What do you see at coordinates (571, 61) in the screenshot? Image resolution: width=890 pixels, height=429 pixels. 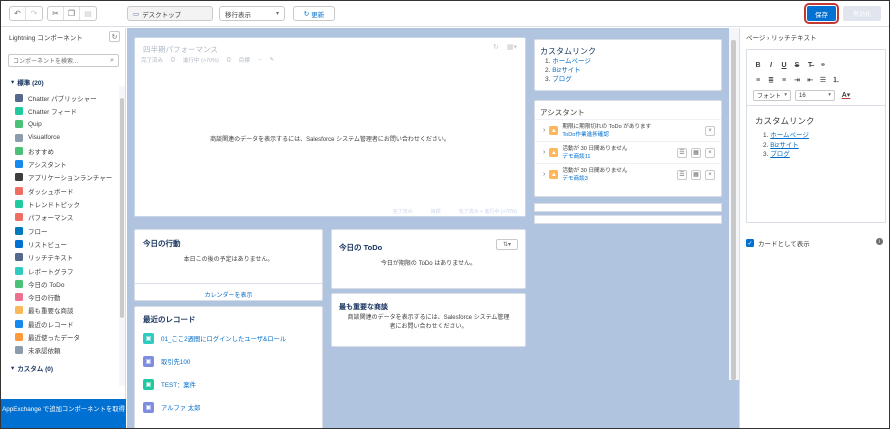 I see `custom-link: ホームページ` at bounding box center [571, 61].